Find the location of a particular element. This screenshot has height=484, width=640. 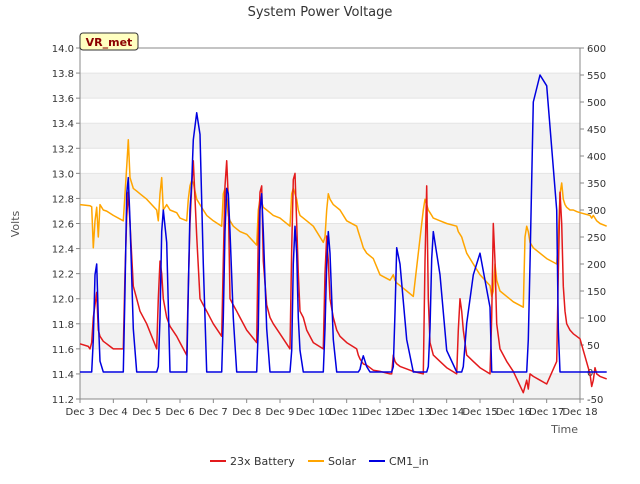

site-badge-label: VR_met is located at coordinates (109, 42).